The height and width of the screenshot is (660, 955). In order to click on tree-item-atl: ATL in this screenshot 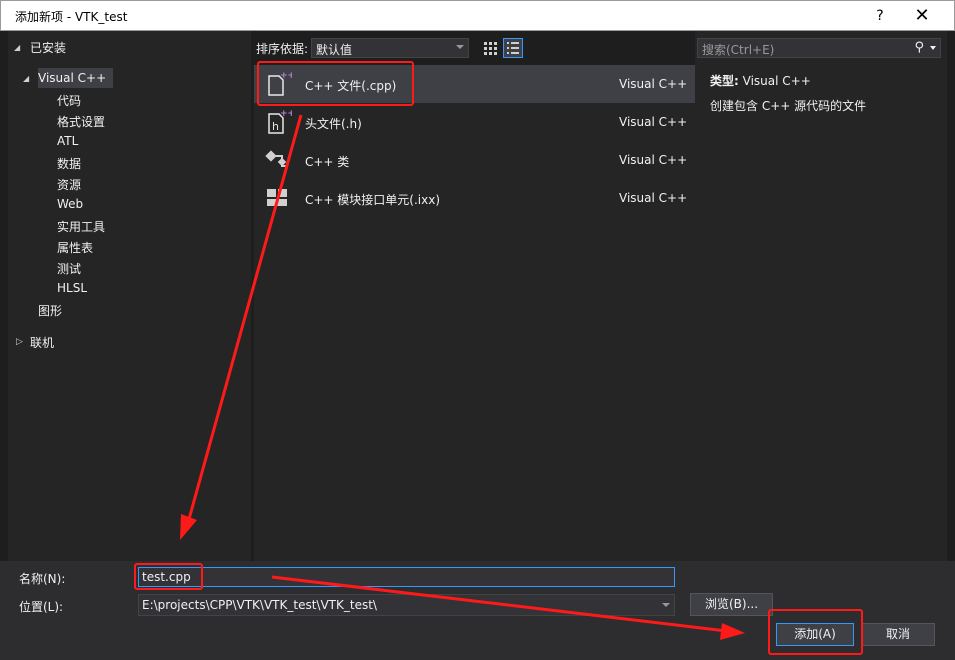, I will do `click(67, 141)`.